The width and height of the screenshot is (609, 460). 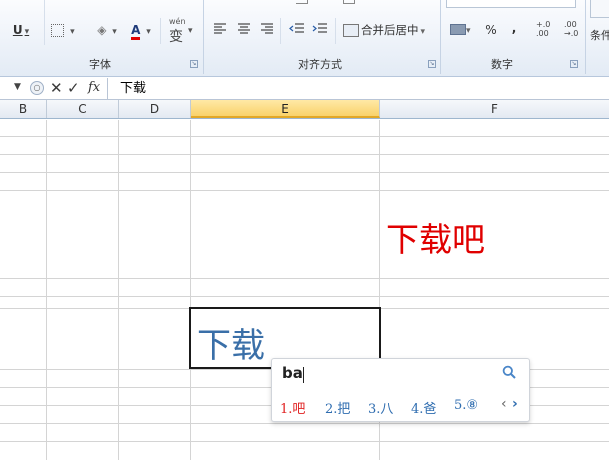 What do you see at coordinates (231, 346) in the screenshot?
I see `active-cell-text: 下载` at bounding box center [231, 346].